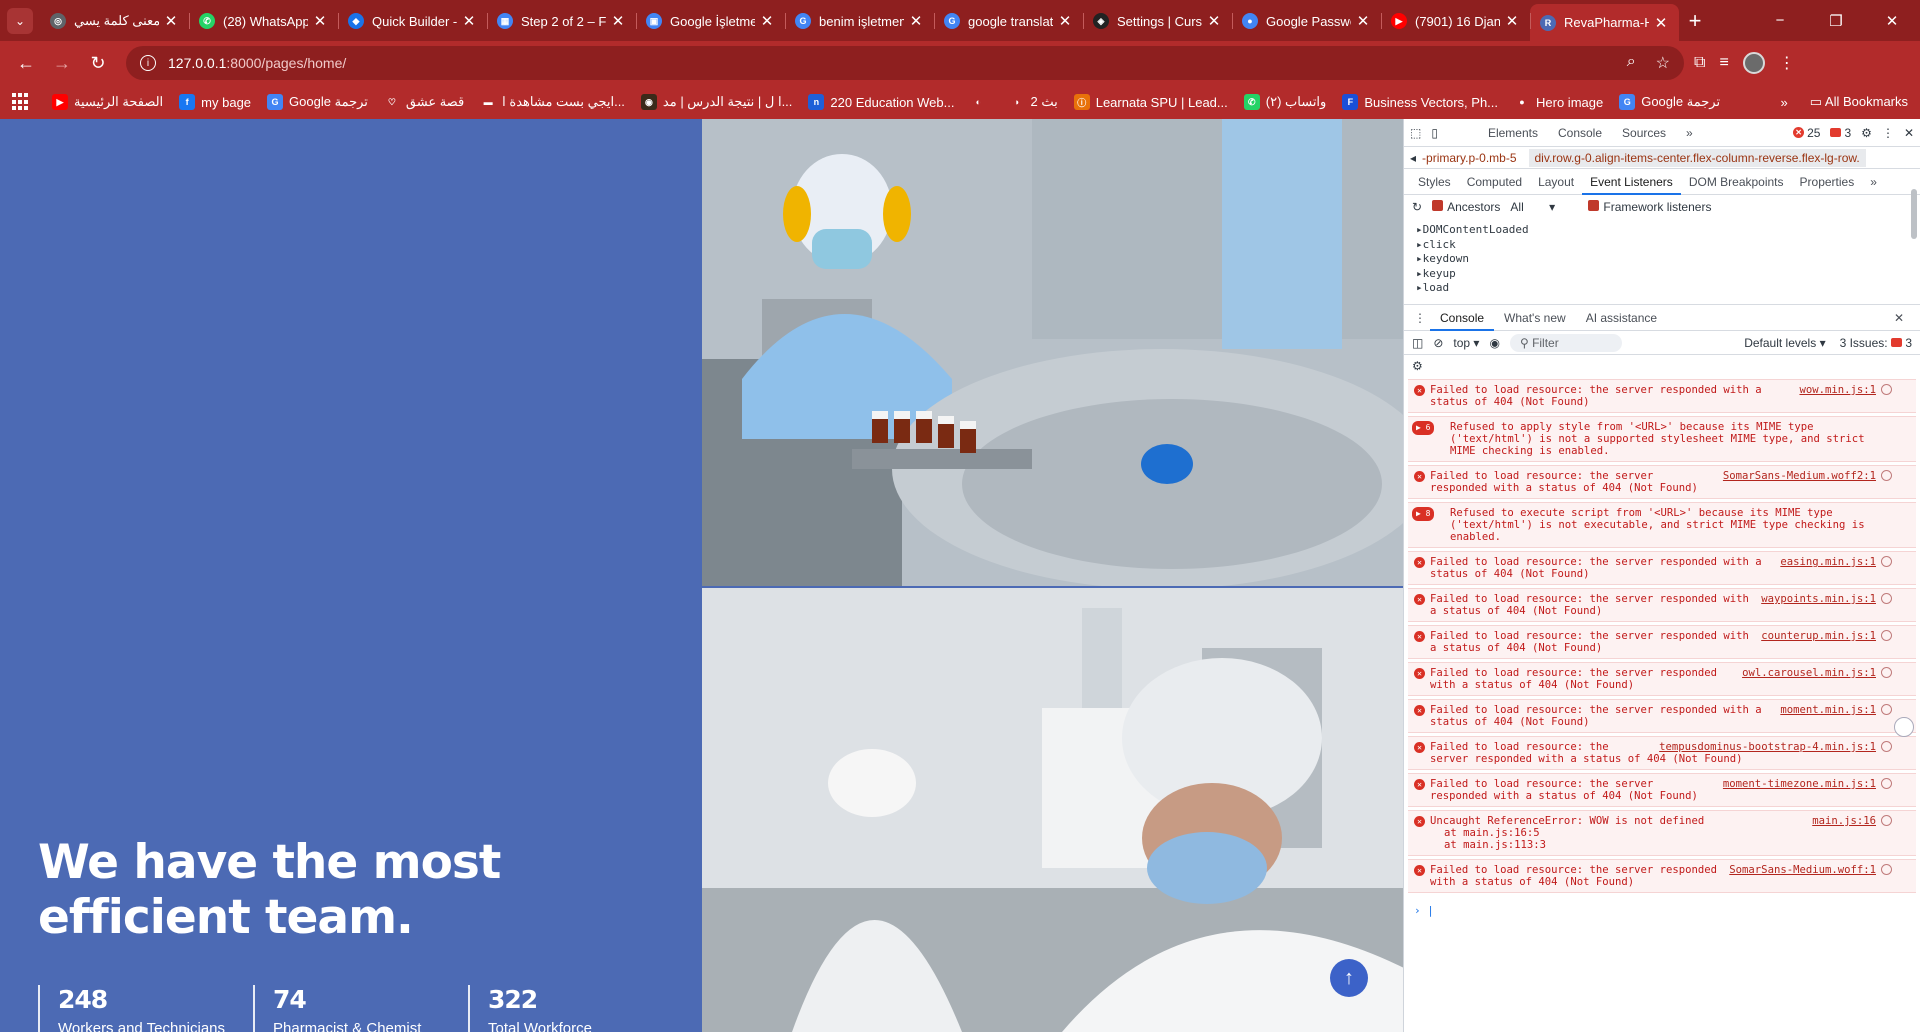 The height and width of the screenshot is (1032, 1920). What do you see at coordinates (1649, 207) in the screenshot?
I see `framework-listeners-checkbox: Framework listeners` at bounding box center [1649, 207].